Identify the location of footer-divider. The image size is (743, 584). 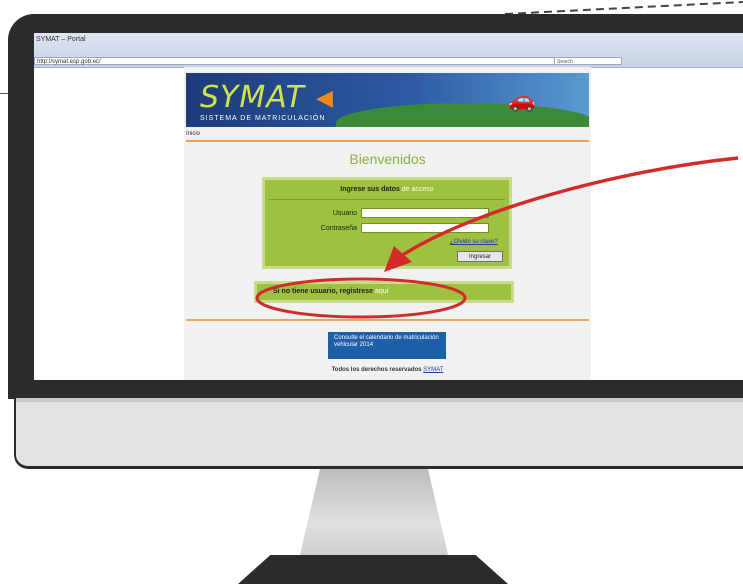
(387, 320).